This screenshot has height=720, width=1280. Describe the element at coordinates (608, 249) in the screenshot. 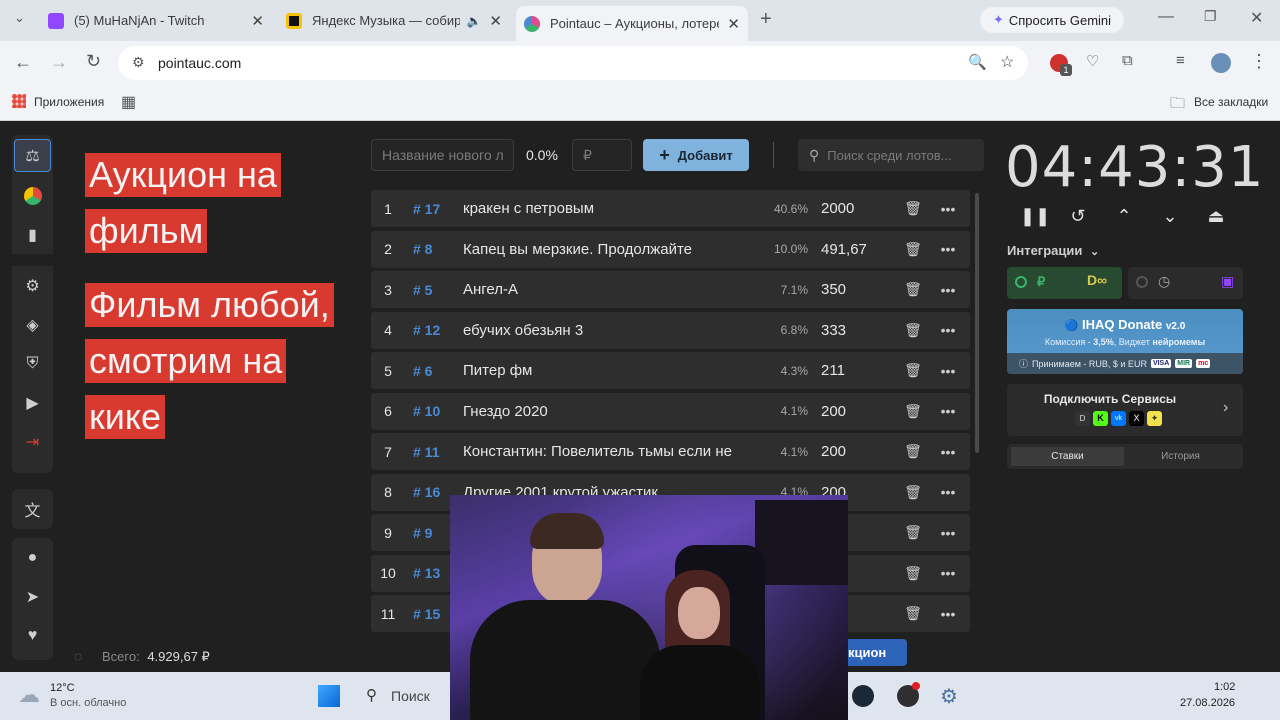

I see `lot-name: Капец вы мерзкие. Продолжайте` at that location.